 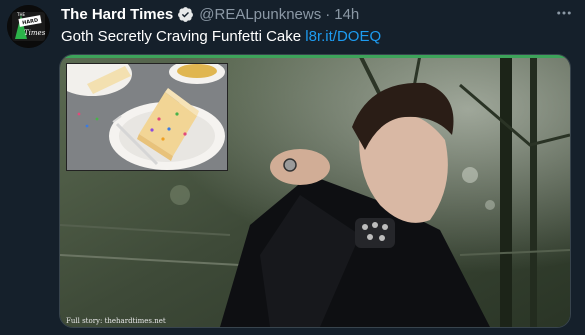 I want to click on tweet-header: The Hard Times @REALpunknews · 14h, so click(x=210, y=14).